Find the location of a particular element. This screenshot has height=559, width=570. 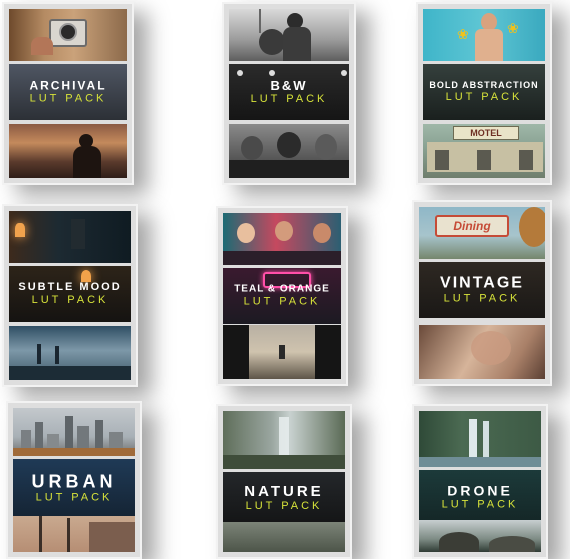

dining-sign: Dining is located at coordinates (472, 226).